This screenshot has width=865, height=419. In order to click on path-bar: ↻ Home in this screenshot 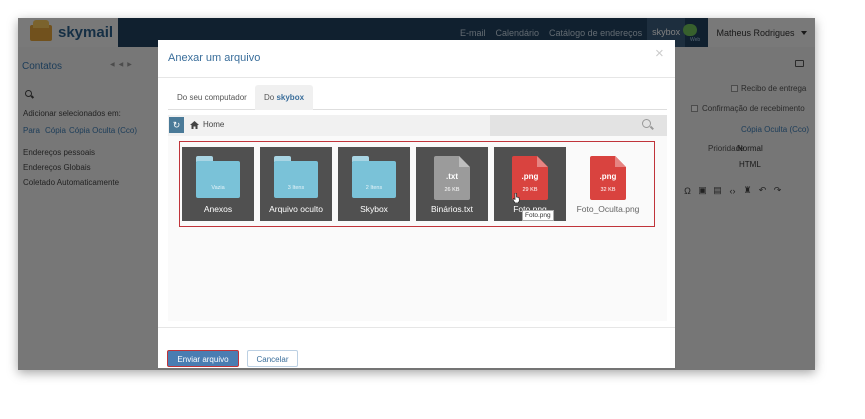, I will do `click(417, 125)`.